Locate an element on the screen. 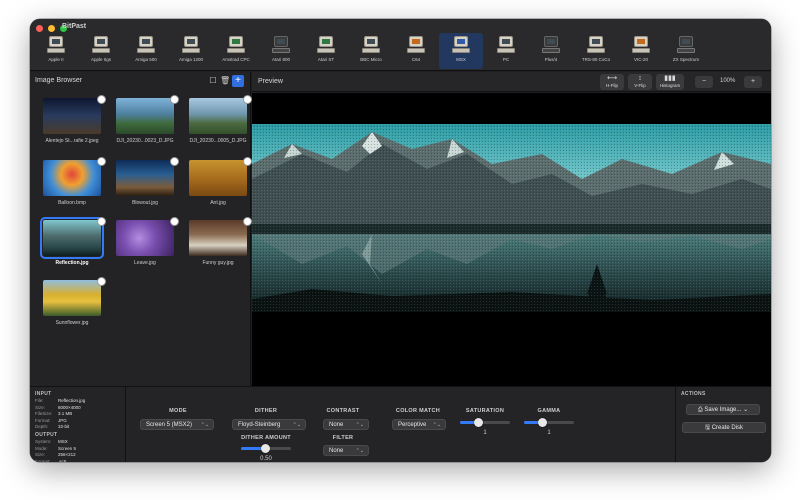 Image resolution: width=800 pixels, height=500 pixels. image-thumbnail: Leave.jpg is located at coordinates (145, 241).